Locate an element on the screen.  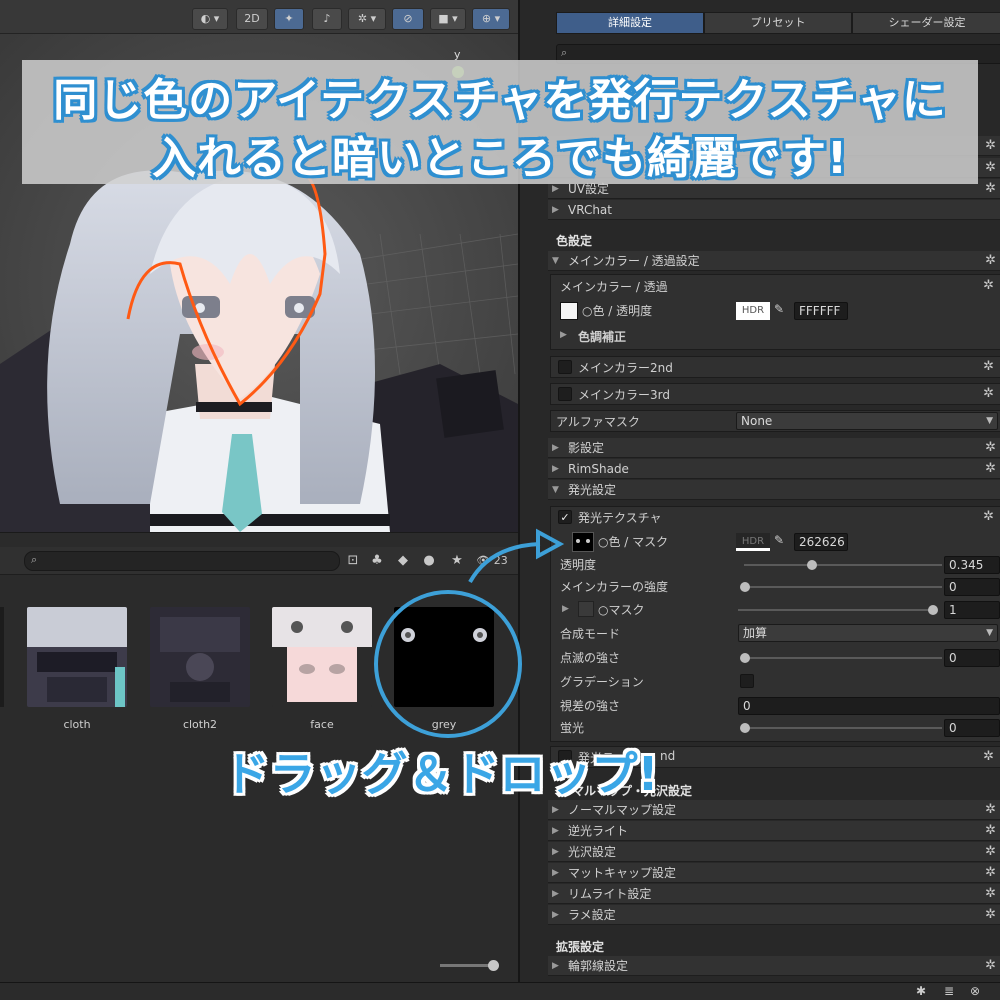
settings-icon: ⊗ is located at coordinates (975, 991).